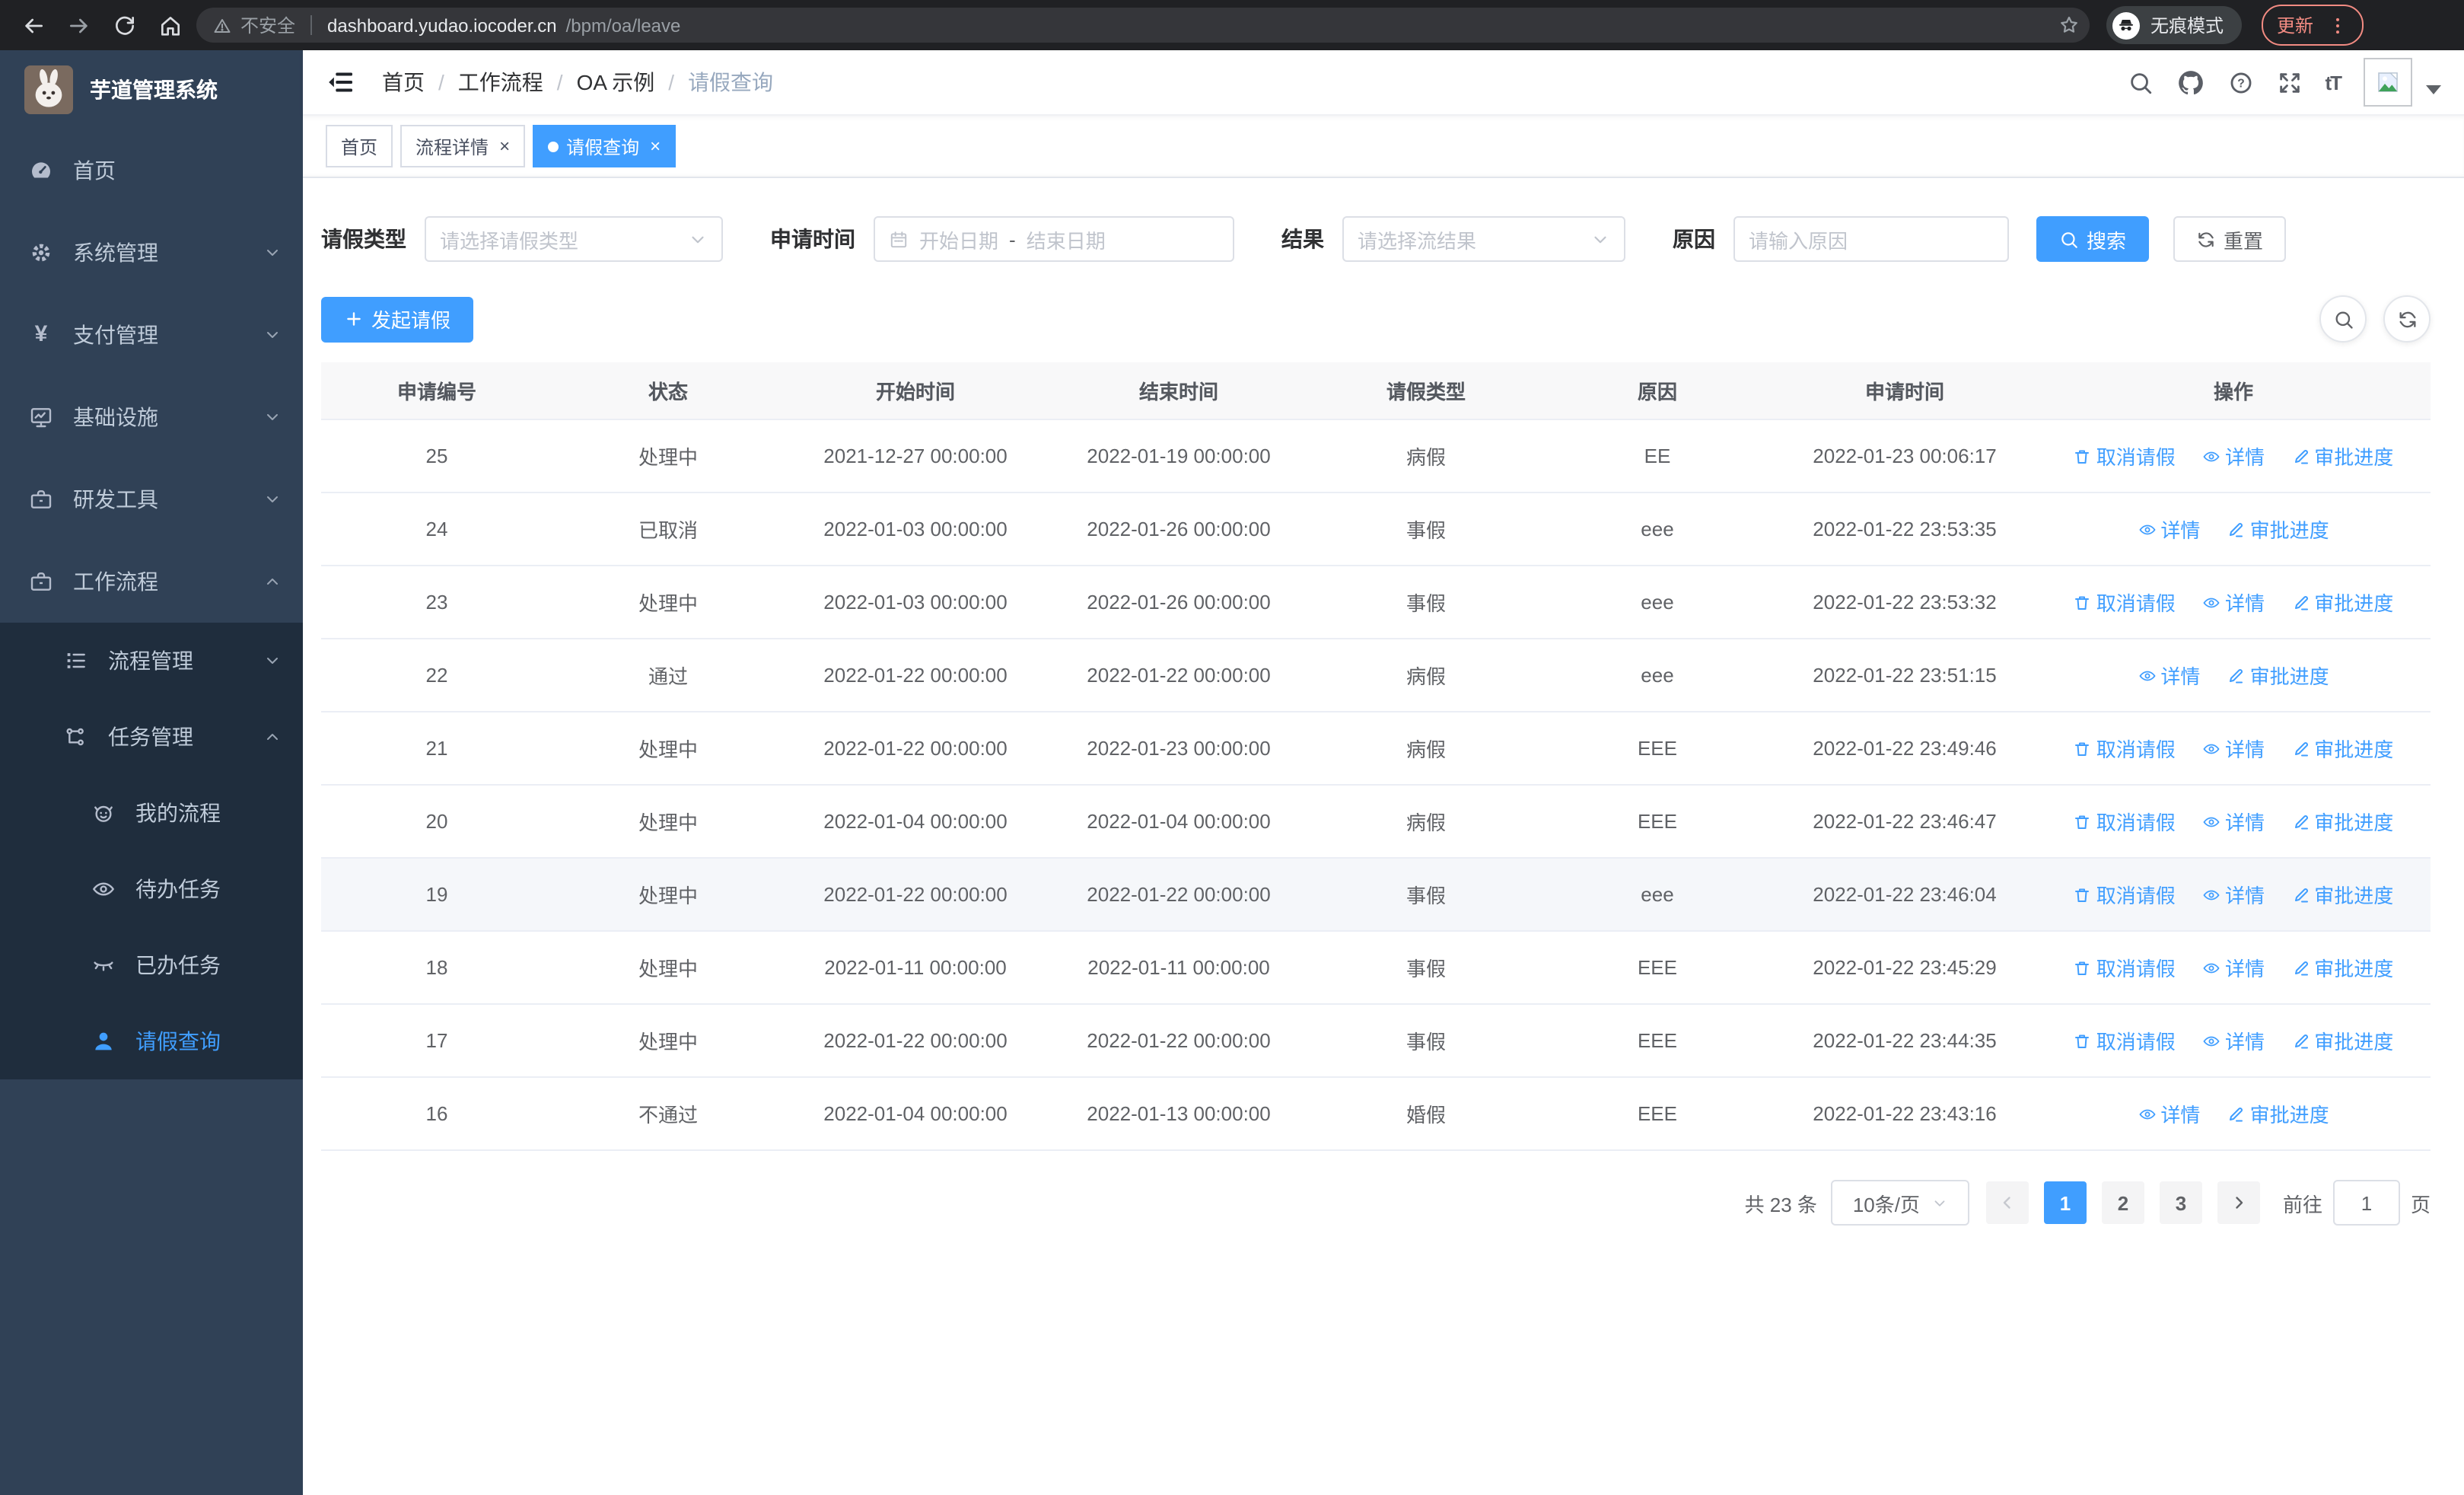  Describe the element at coordinates (2343, 319) in the screenshot. I see `toggle-search-button` at that location.